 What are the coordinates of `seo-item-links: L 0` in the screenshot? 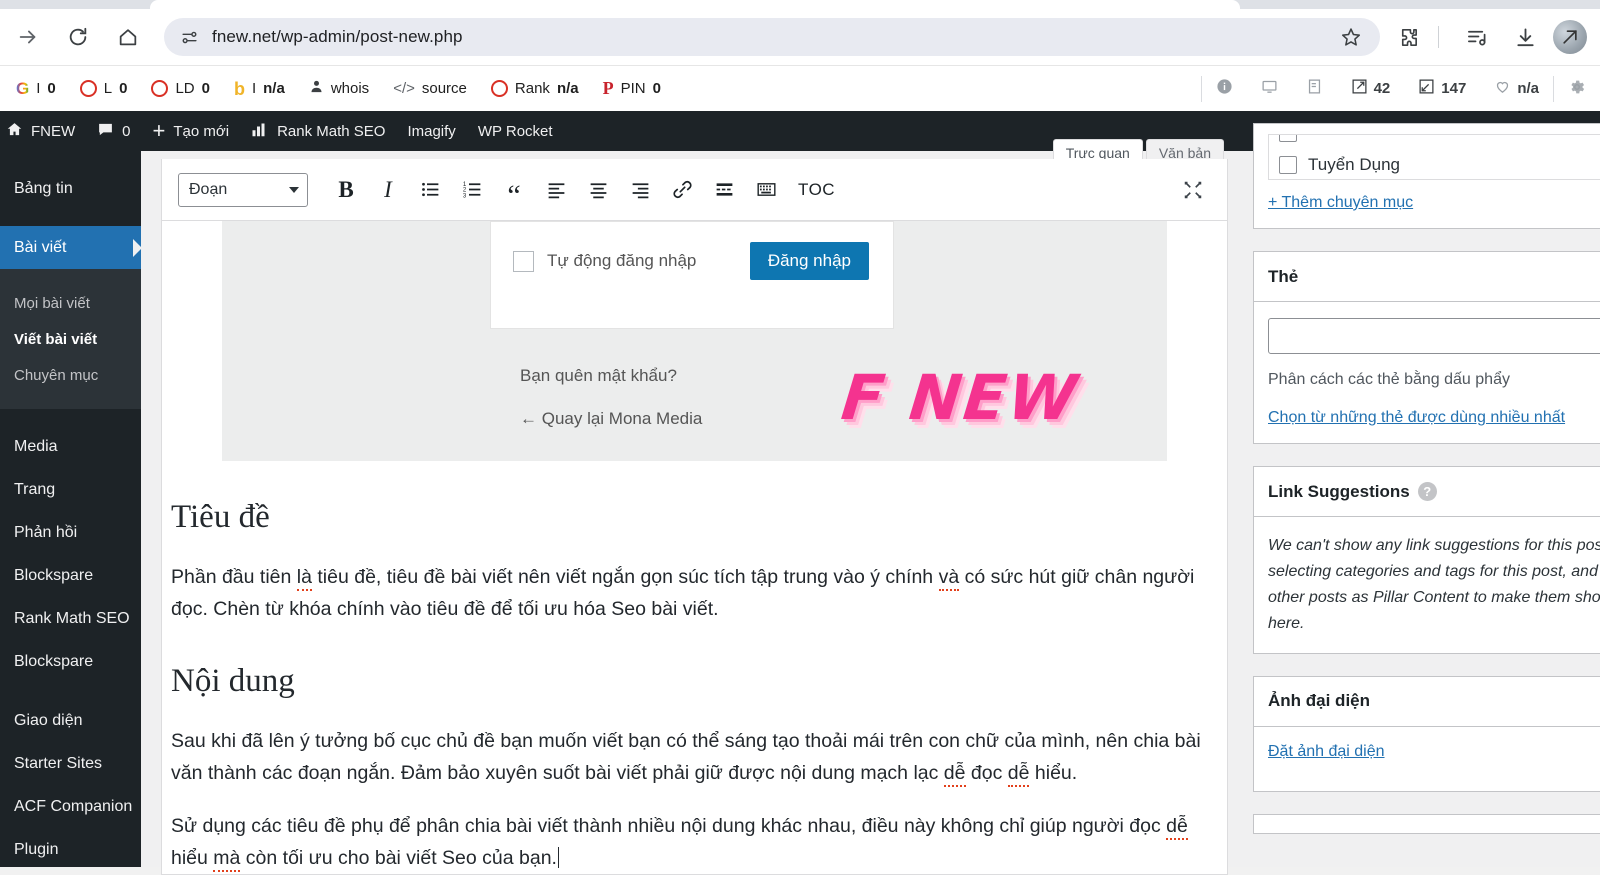 It's located at (104, 88).